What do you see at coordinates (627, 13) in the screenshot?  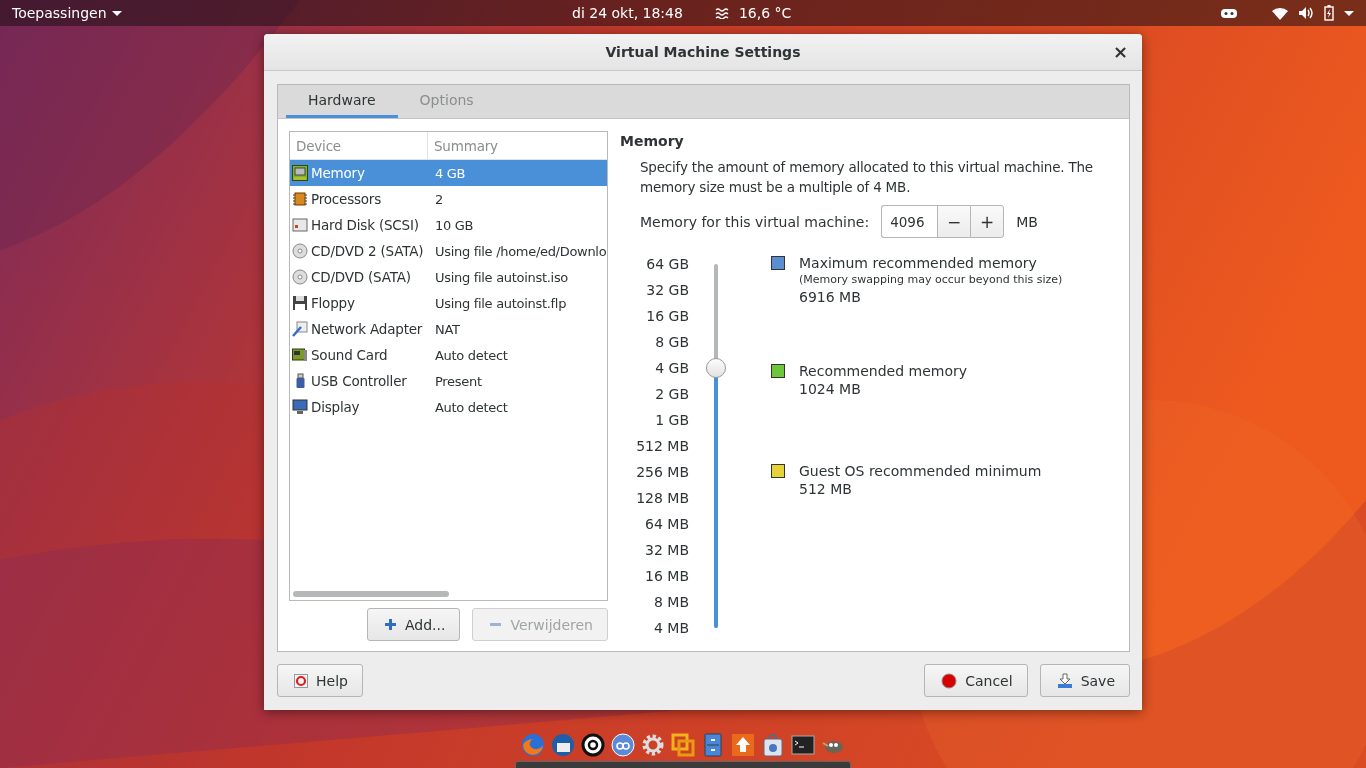 I see `clock: di 24 okt, 18:48` at bounding box center [627, 13].